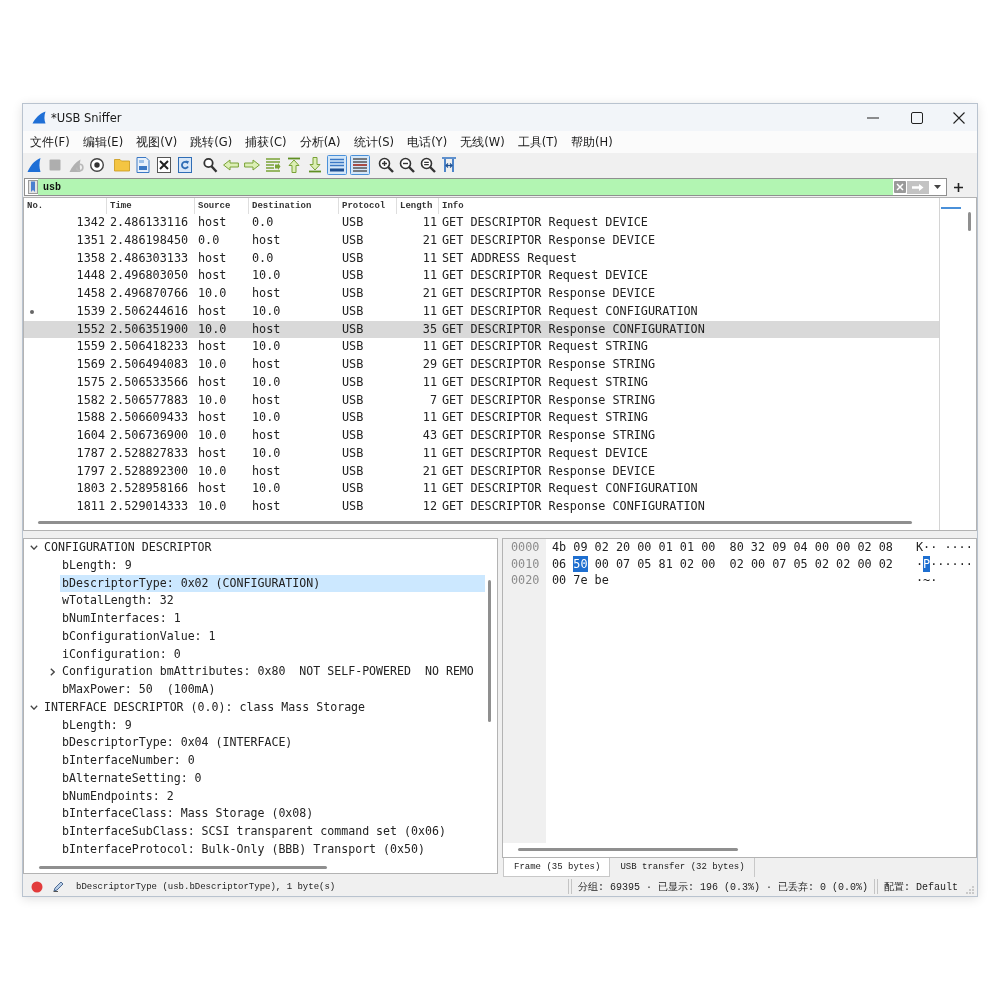 This screenshot has height=1001, width=1001. Describe the element at coordinates (921, 886) in the screenshot. I see `profile-text: 配置: Default` at that location.